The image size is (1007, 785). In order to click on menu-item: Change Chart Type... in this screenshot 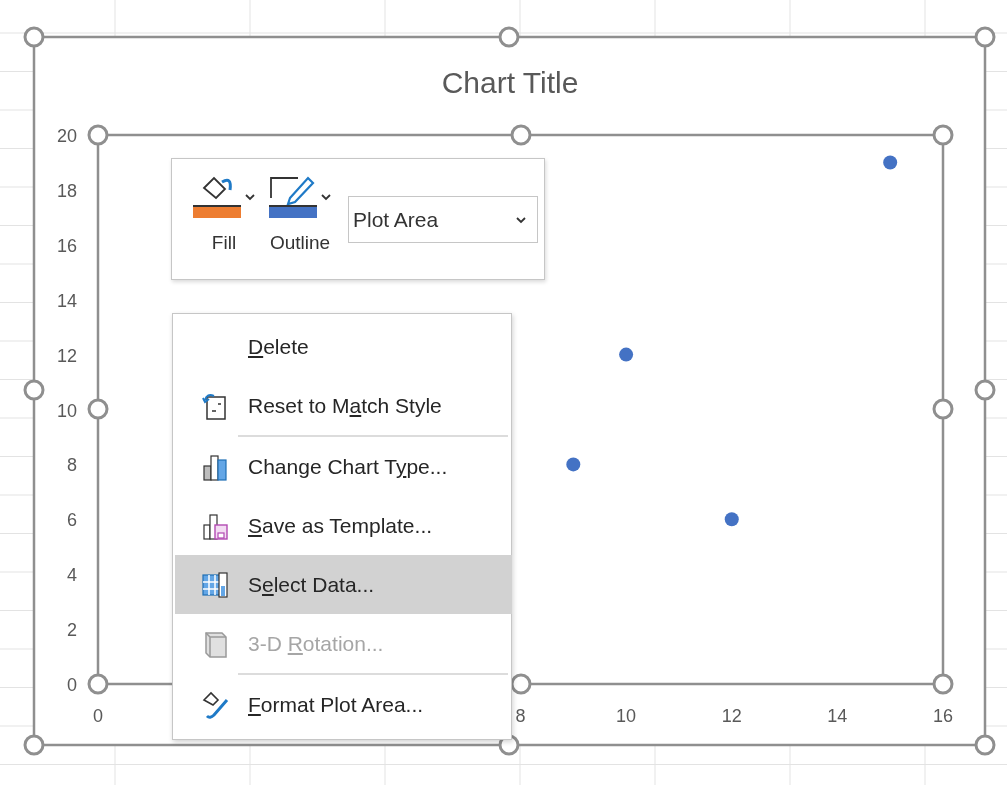, I will do `click(343, 466)`.